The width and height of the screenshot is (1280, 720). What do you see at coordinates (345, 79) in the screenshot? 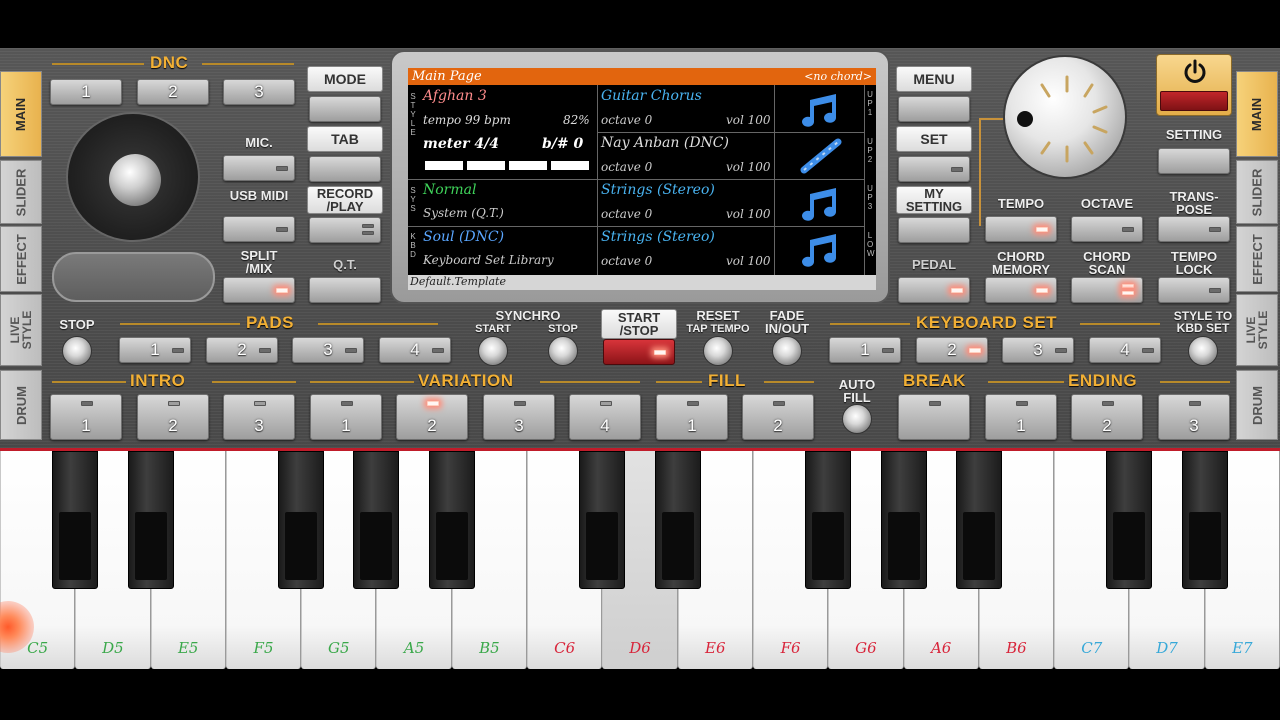
I see `mode-label: MODE` at bounding box center [345, 79].